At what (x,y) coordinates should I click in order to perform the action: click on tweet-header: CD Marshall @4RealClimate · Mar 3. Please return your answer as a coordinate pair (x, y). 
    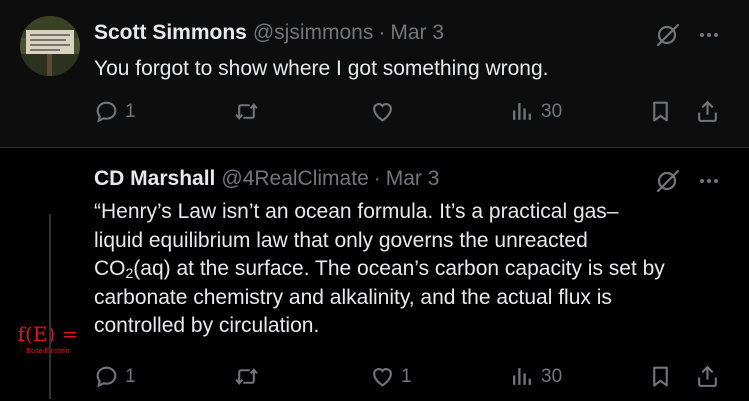
    Looking at the image, I should click on (266, 179).